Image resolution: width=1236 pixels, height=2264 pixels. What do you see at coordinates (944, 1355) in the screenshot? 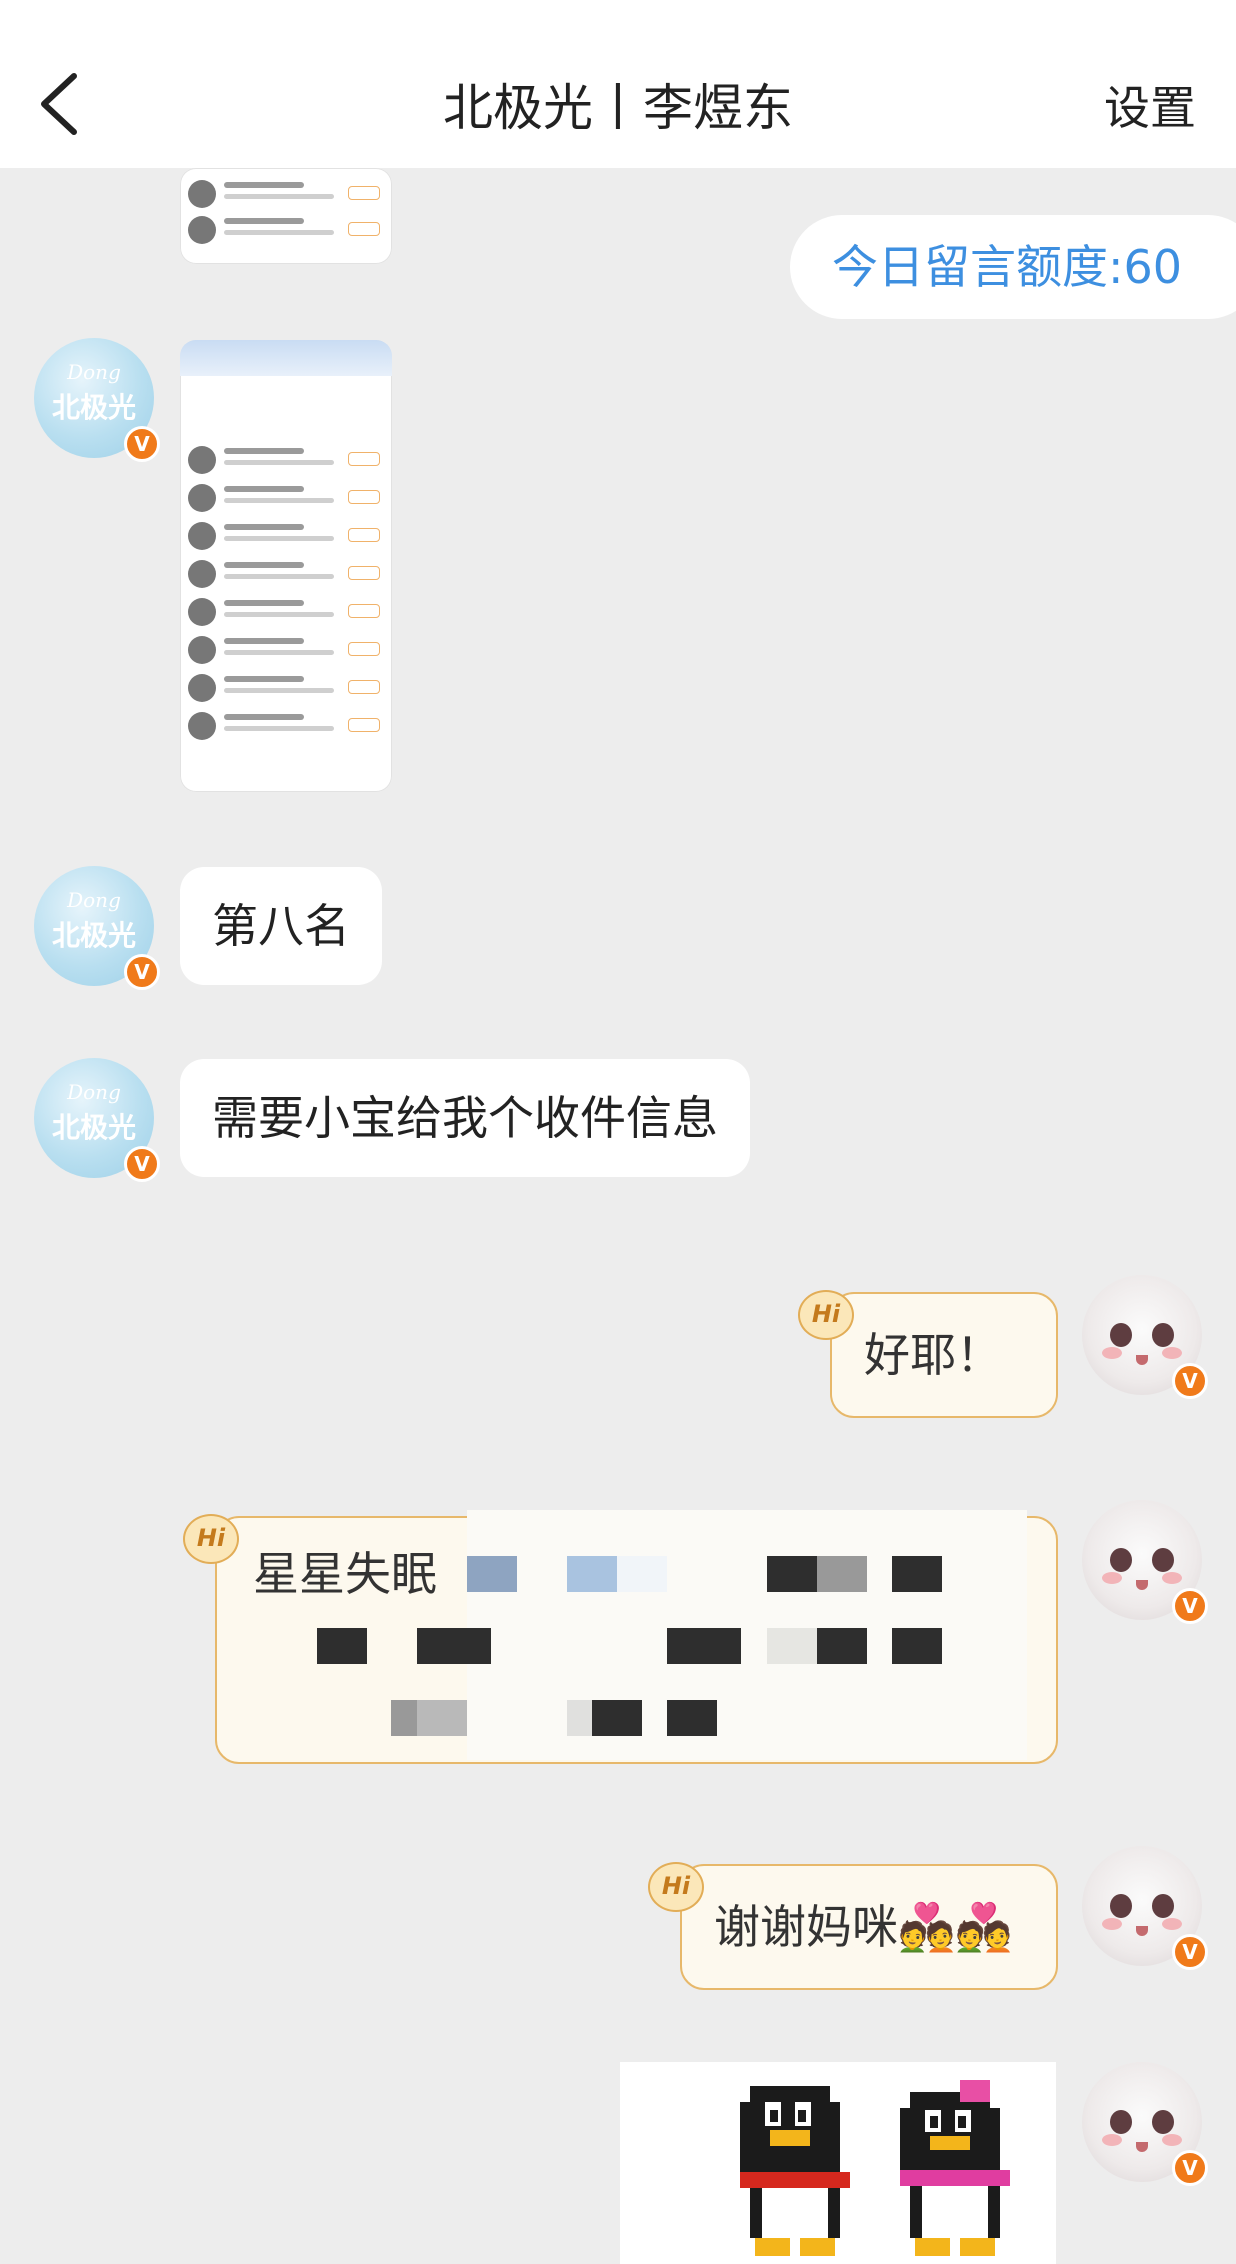
I see `message-bubble: 好耶！` at bounding box center [944, 1355].